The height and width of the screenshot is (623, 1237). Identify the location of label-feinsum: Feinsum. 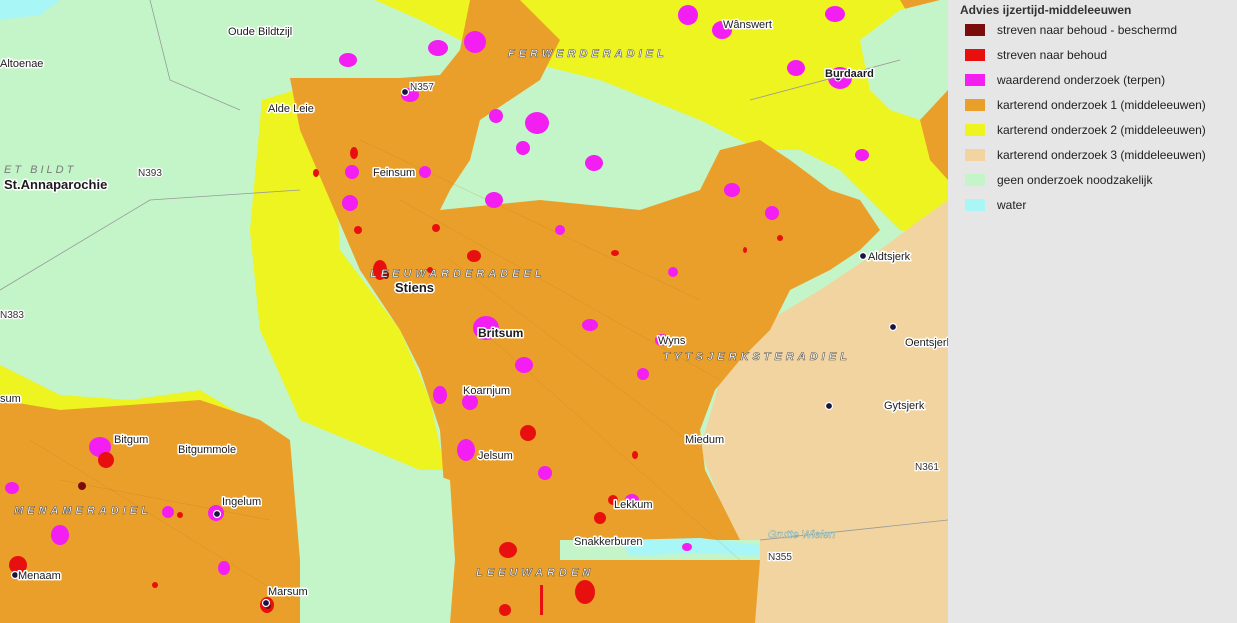
(394, 173).